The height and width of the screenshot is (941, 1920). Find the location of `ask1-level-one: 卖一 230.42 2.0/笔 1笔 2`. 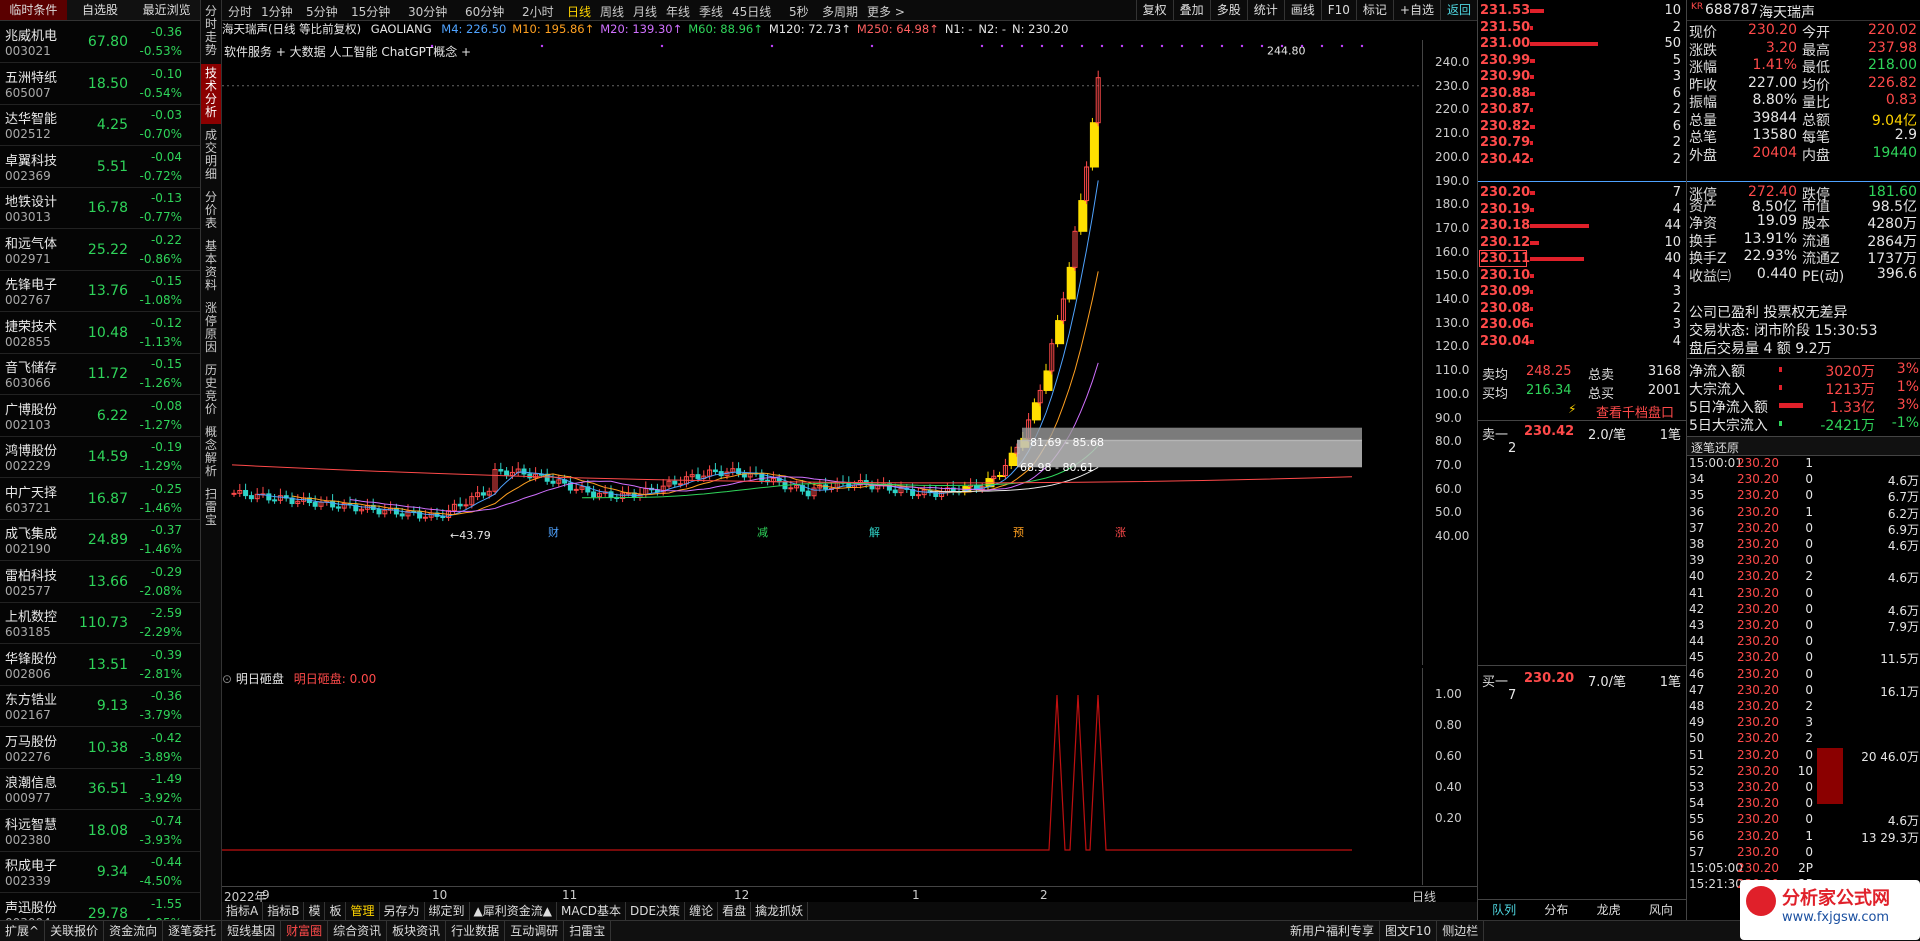

ask1-level-one: 卖一 230.42 2.0/笔 1笔 2 is located at coordinates (1582, 441).